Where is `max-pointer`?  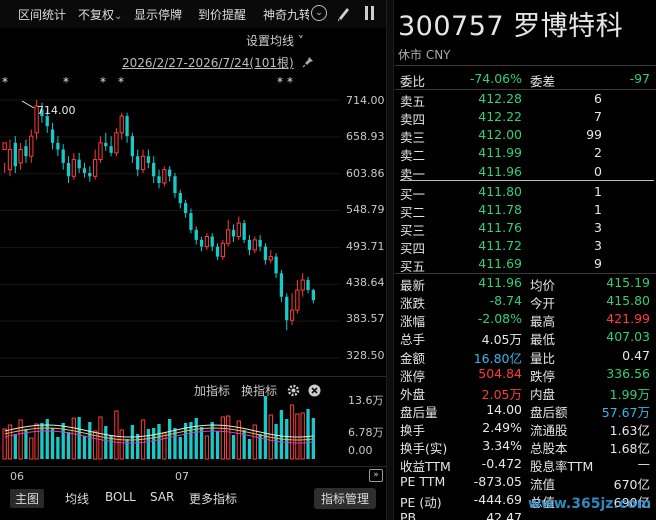 max-pointer is located at coordinates (28, 104).